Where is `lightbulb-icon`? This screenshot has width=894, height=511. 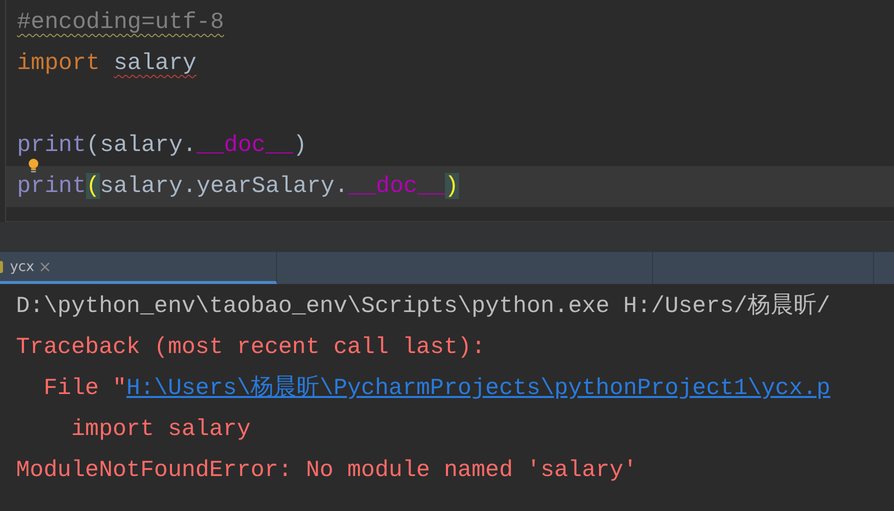
lightbulb-icon is located at coordinates (33, 166).